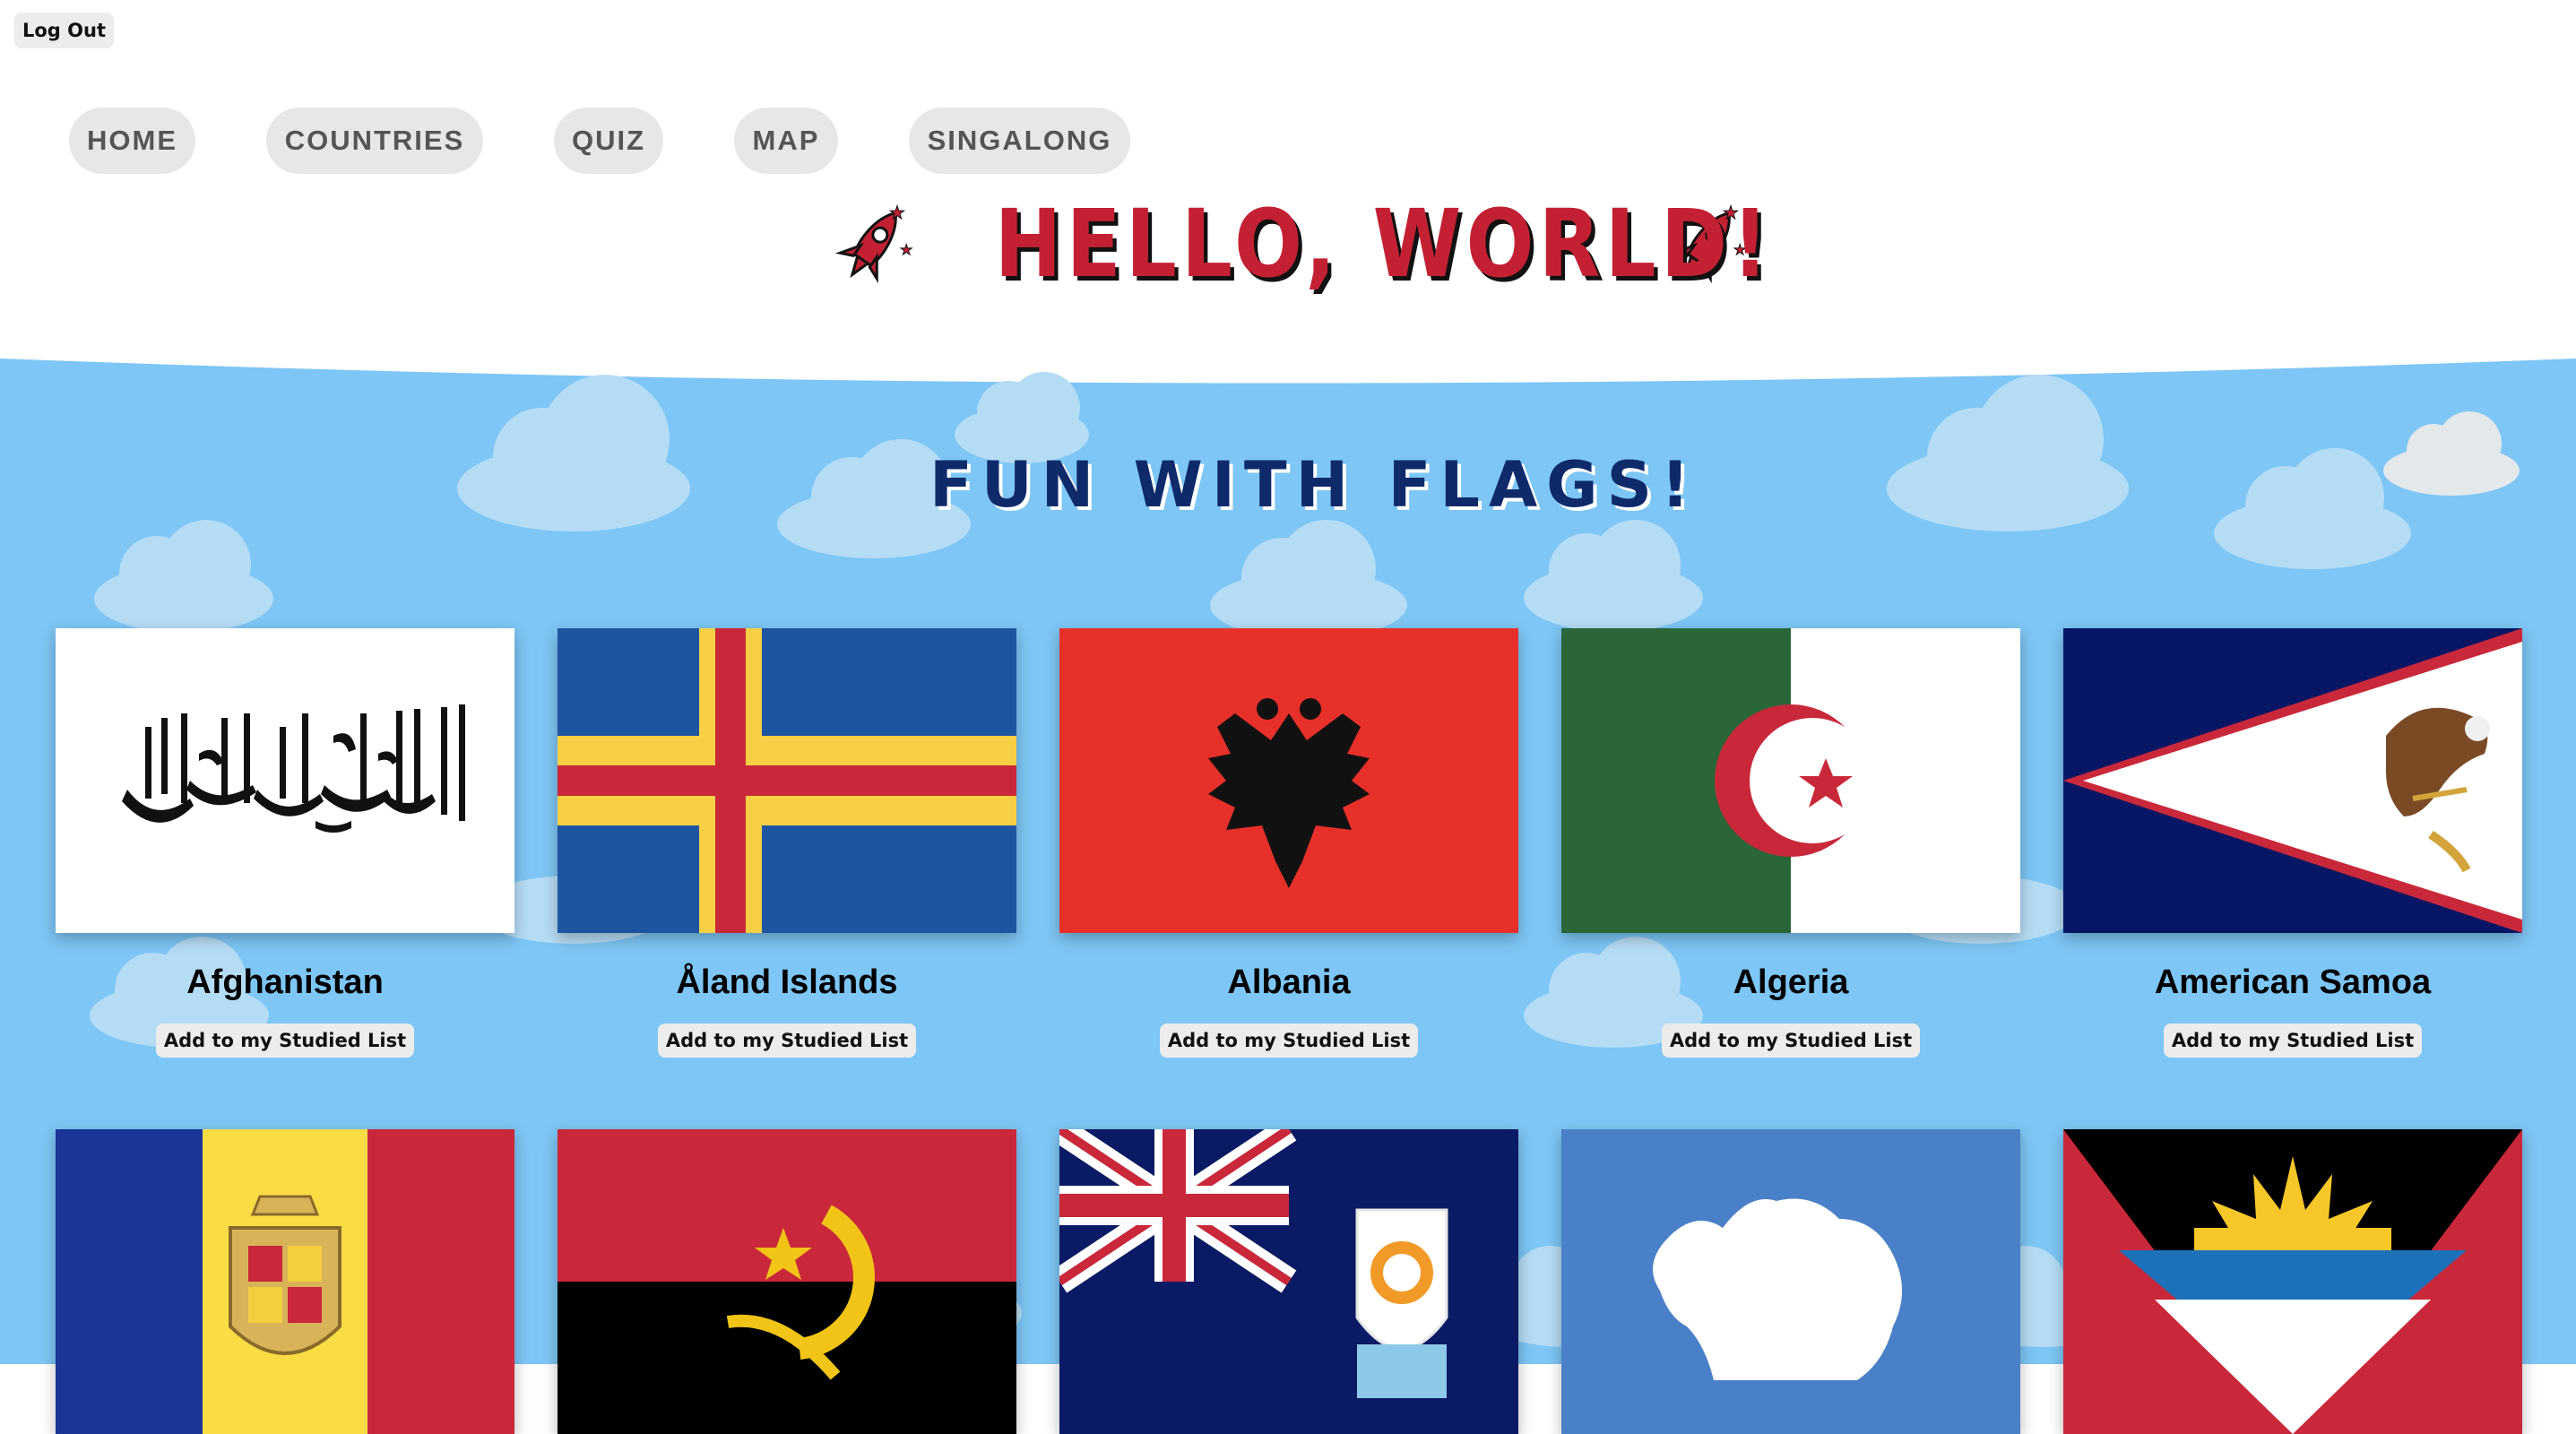  I want to click on flag-aland-islands, so click(787, 780).